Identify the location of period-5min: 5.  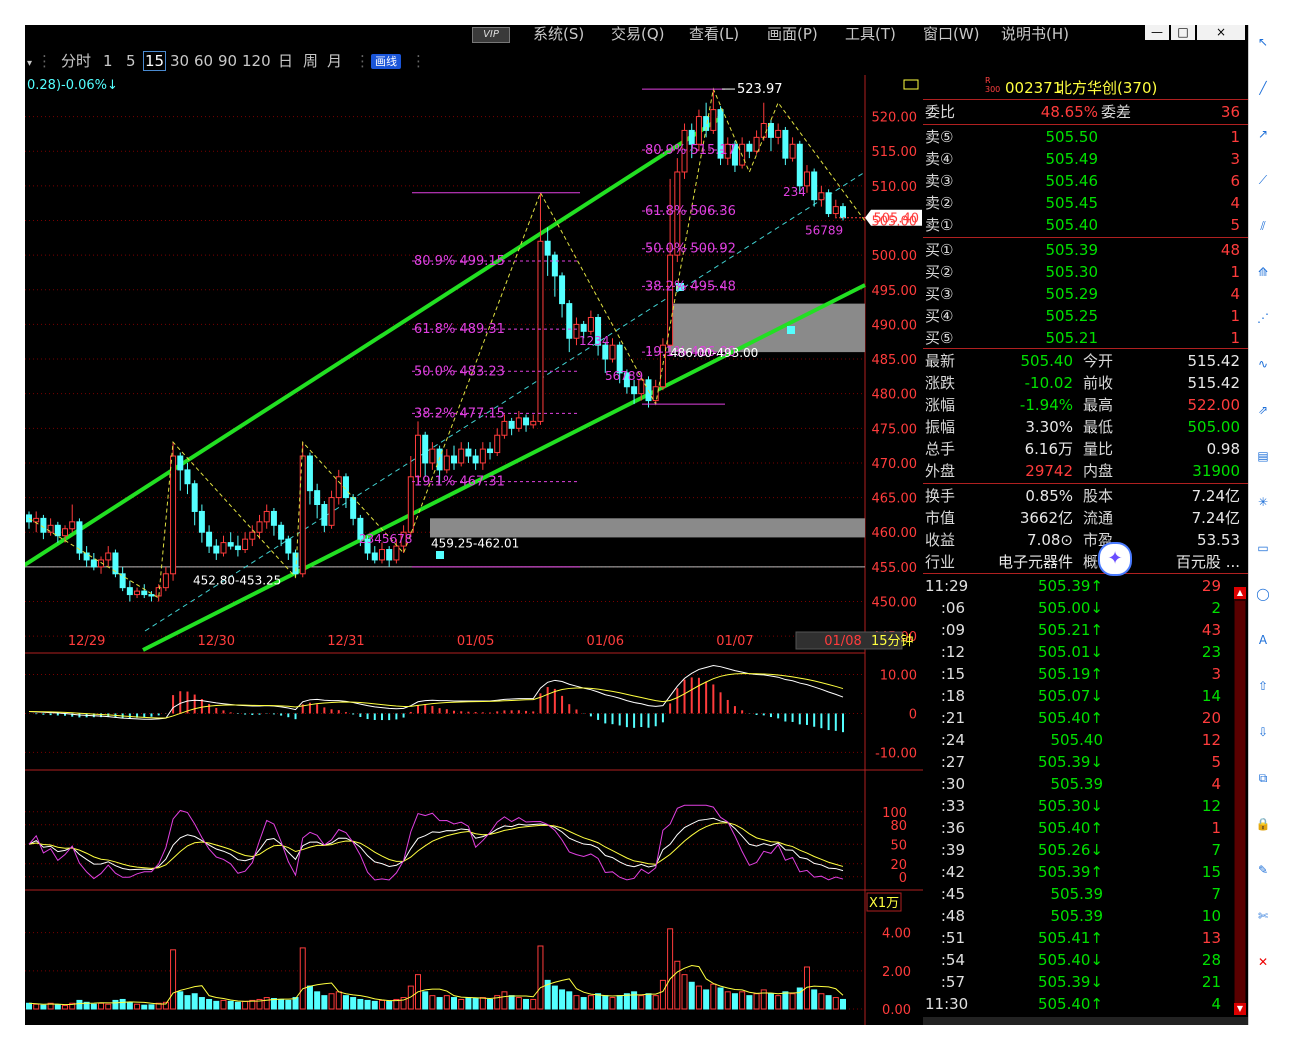
(131, 61).